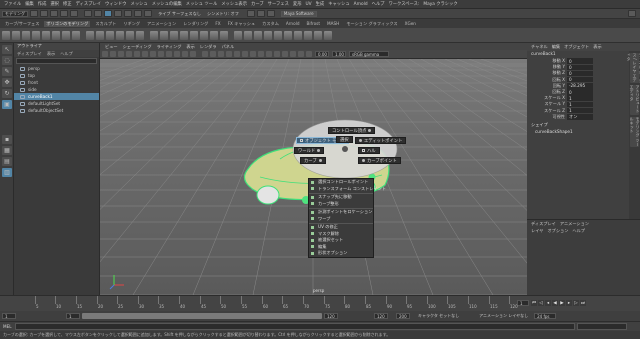  What do you see at coordinates (74, 13) in the screenshot?
I see `redo-icon` at bounding box center [74, 13].